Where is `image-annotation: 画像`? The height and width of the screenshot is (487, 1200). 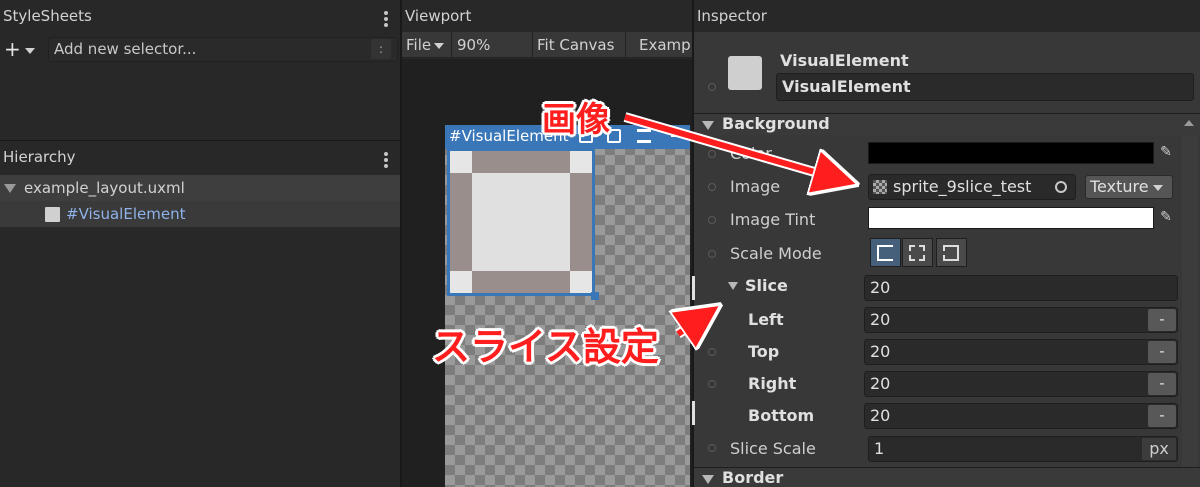 image-annotation: 画像 is located at coordinates (576, 120).